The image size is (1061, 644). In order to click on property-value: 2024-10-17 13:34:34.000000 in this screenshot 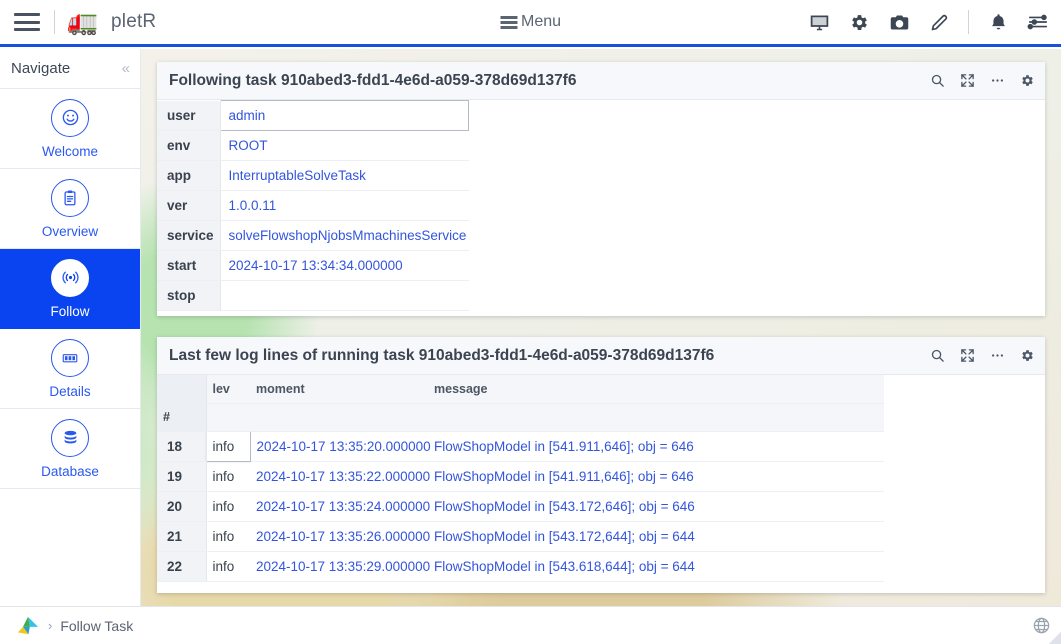, I will do `click(344, 265)`.